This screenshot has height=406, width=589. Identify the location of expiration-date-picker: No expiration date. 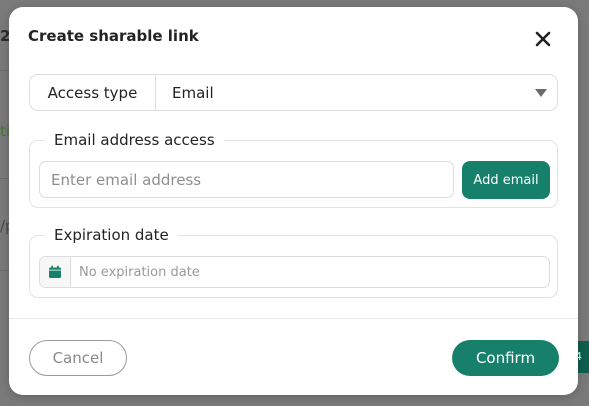
(294, 272).